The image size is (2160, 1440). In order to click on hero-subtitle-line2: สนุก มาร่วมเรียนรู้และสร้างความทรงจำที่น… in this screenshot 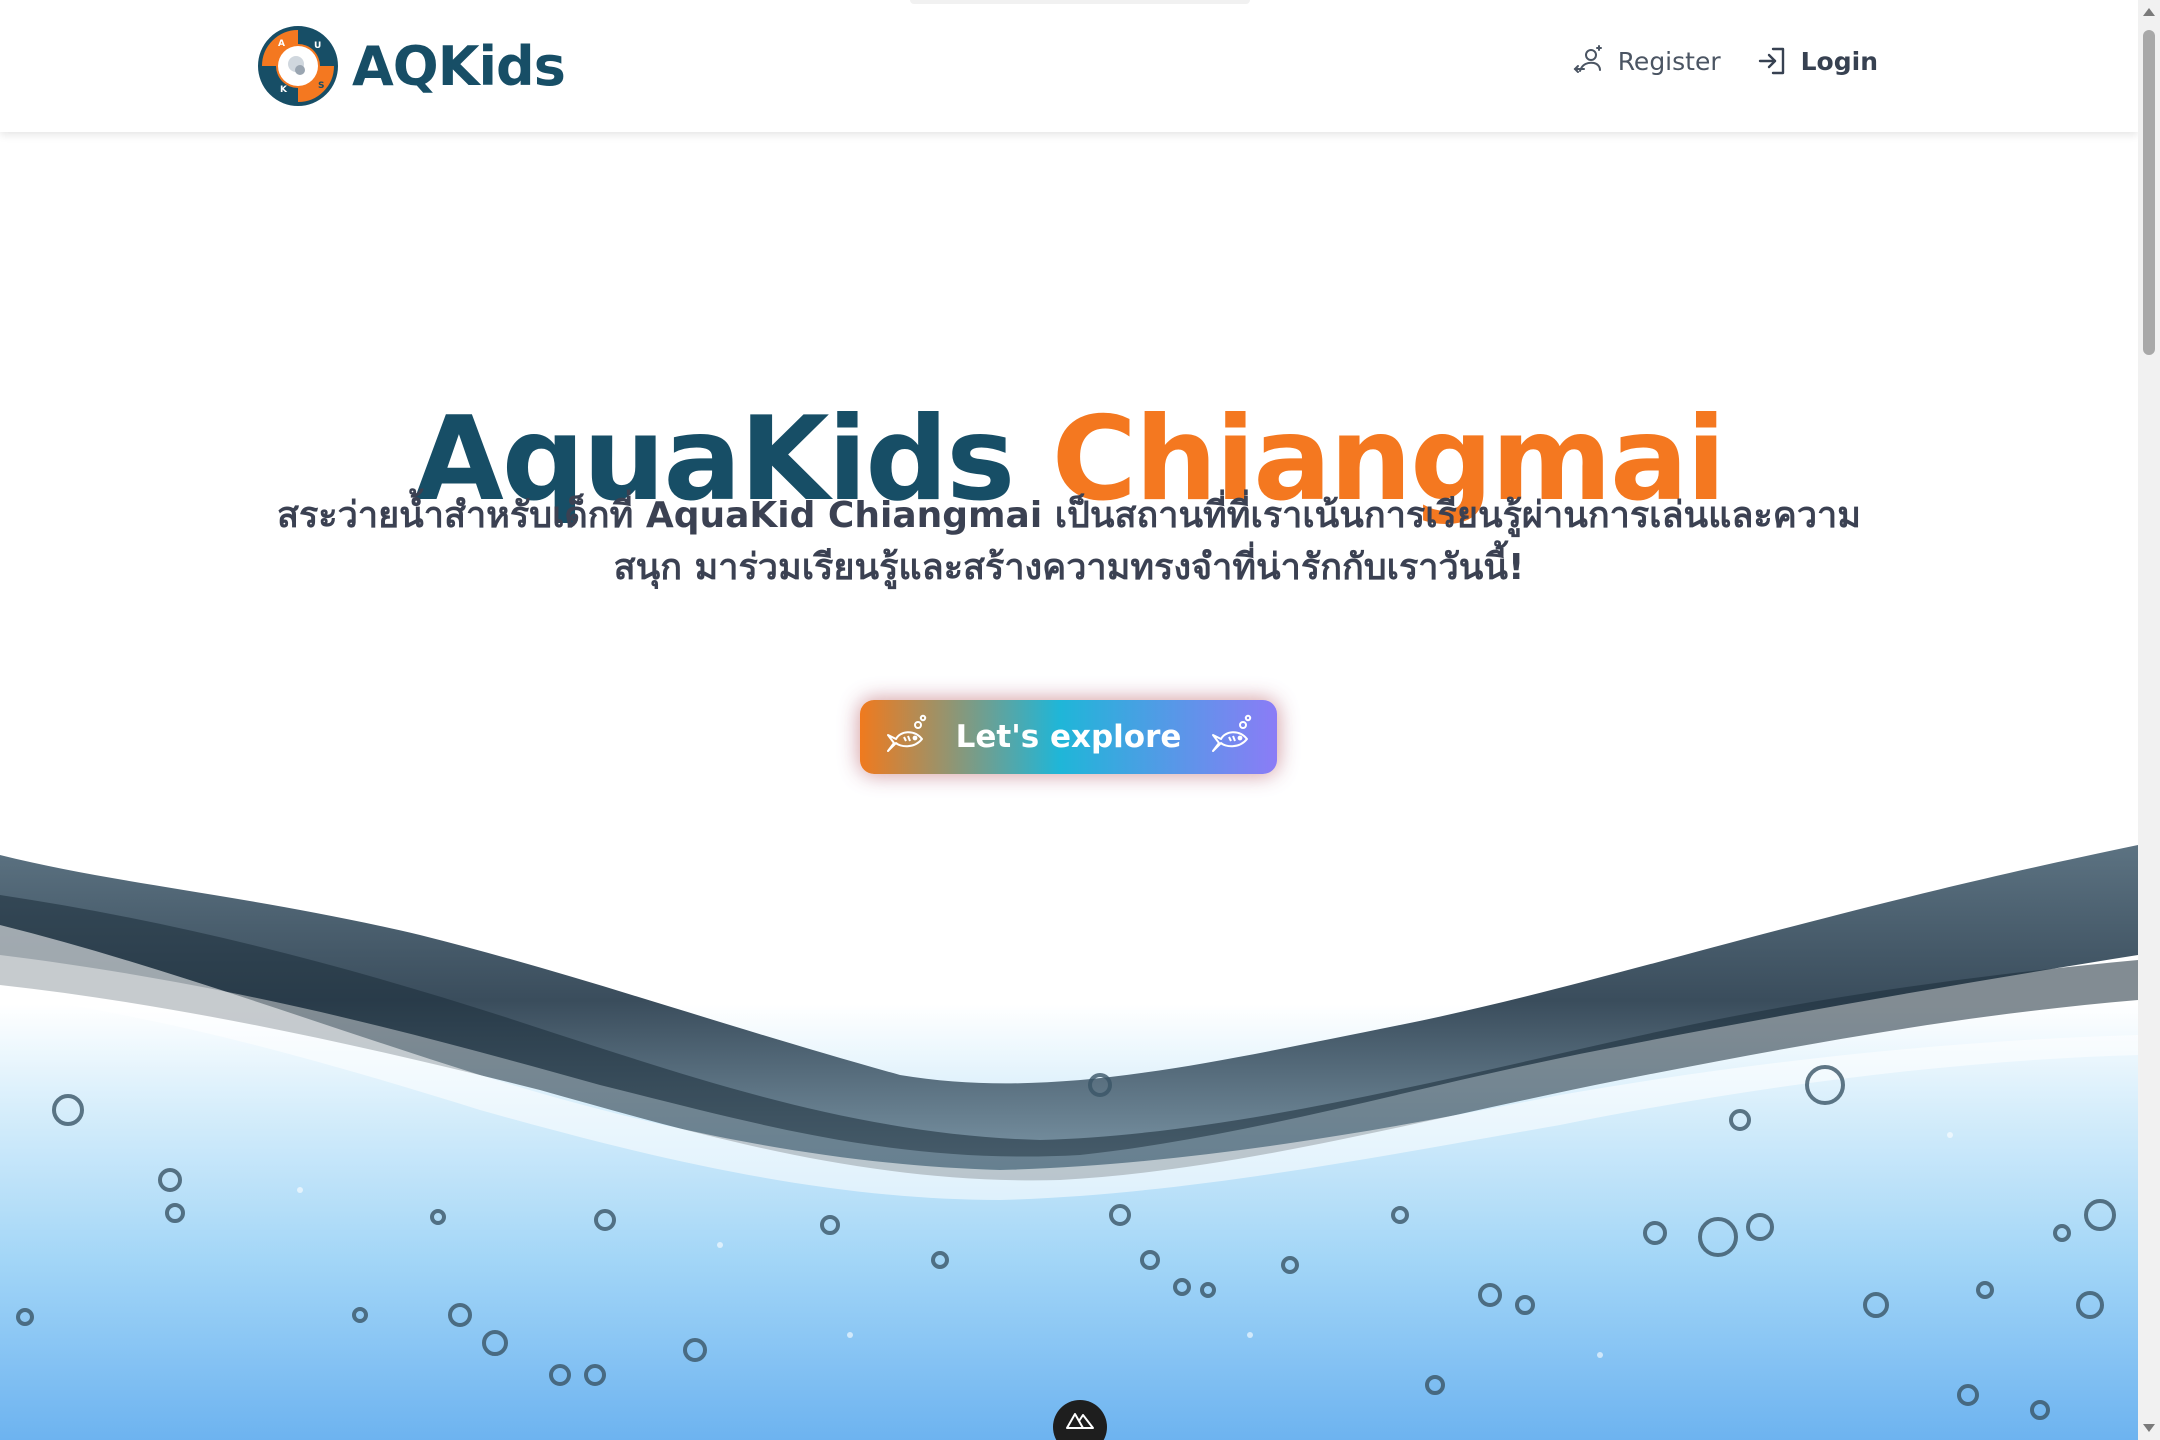, I will do `click(1069, 567)`.